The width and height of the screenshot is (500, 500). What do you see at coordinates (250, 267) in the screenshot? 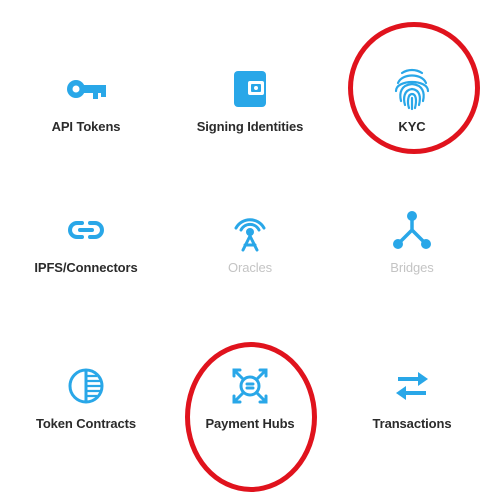
I see `tile-label: Oracles` at bounding box center [250, 267].